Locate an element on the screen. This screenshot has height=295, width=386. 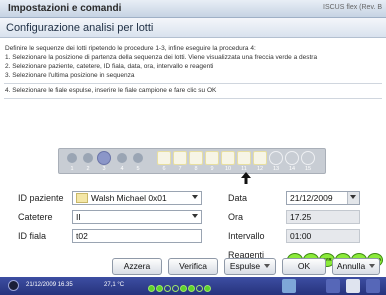
interval-field: 01:00 is located at coordinates (323, 236).